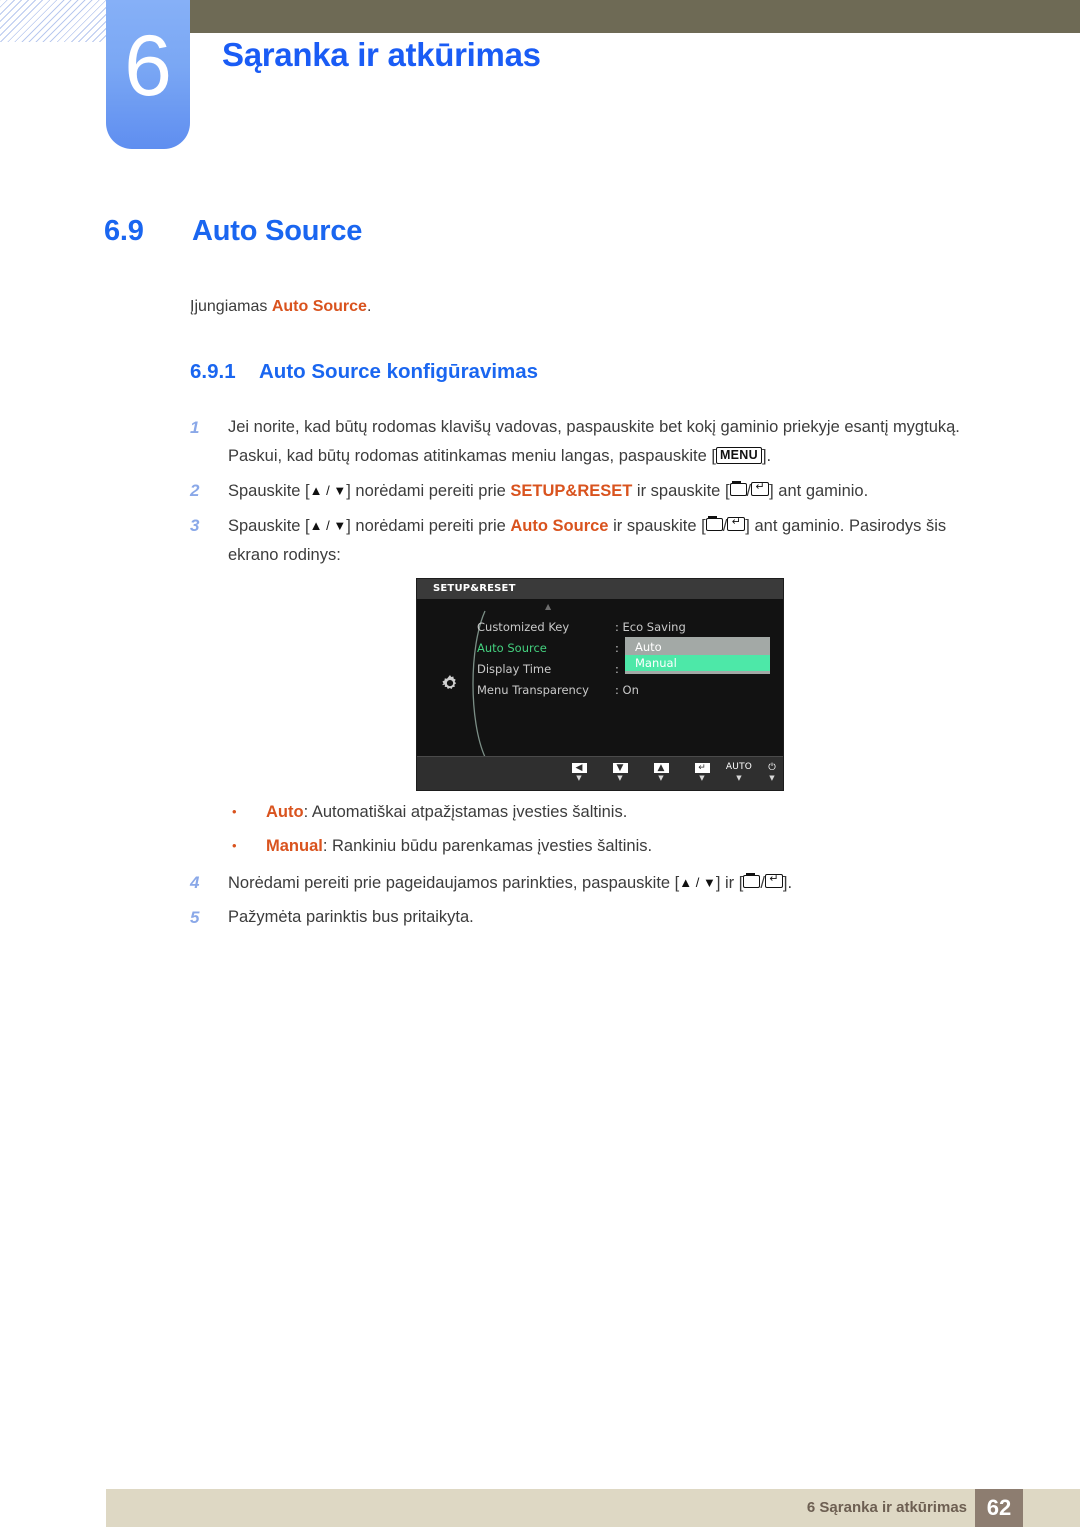 This screenshot has width=1080, height=1527. I want to click on osd-title-bar: SETUP&RESET, so click(600, 589).